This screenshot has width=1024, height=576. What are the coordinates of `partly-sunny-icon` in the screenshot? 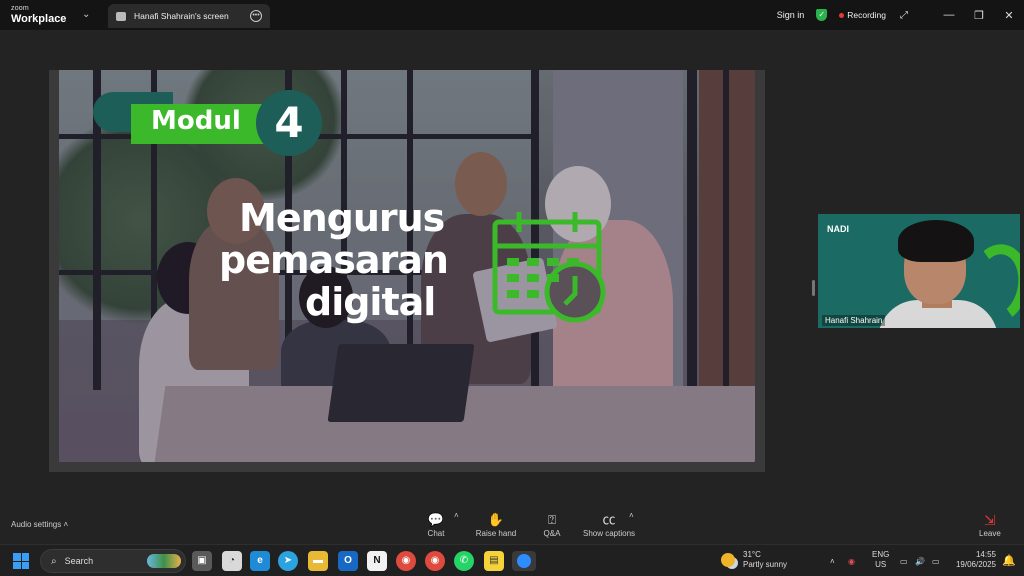 It's located at (728, 560).